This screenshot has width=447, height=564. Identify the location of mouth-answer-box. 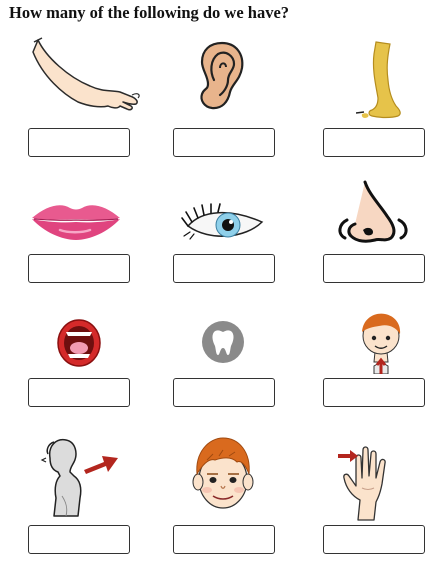
(79, 392).